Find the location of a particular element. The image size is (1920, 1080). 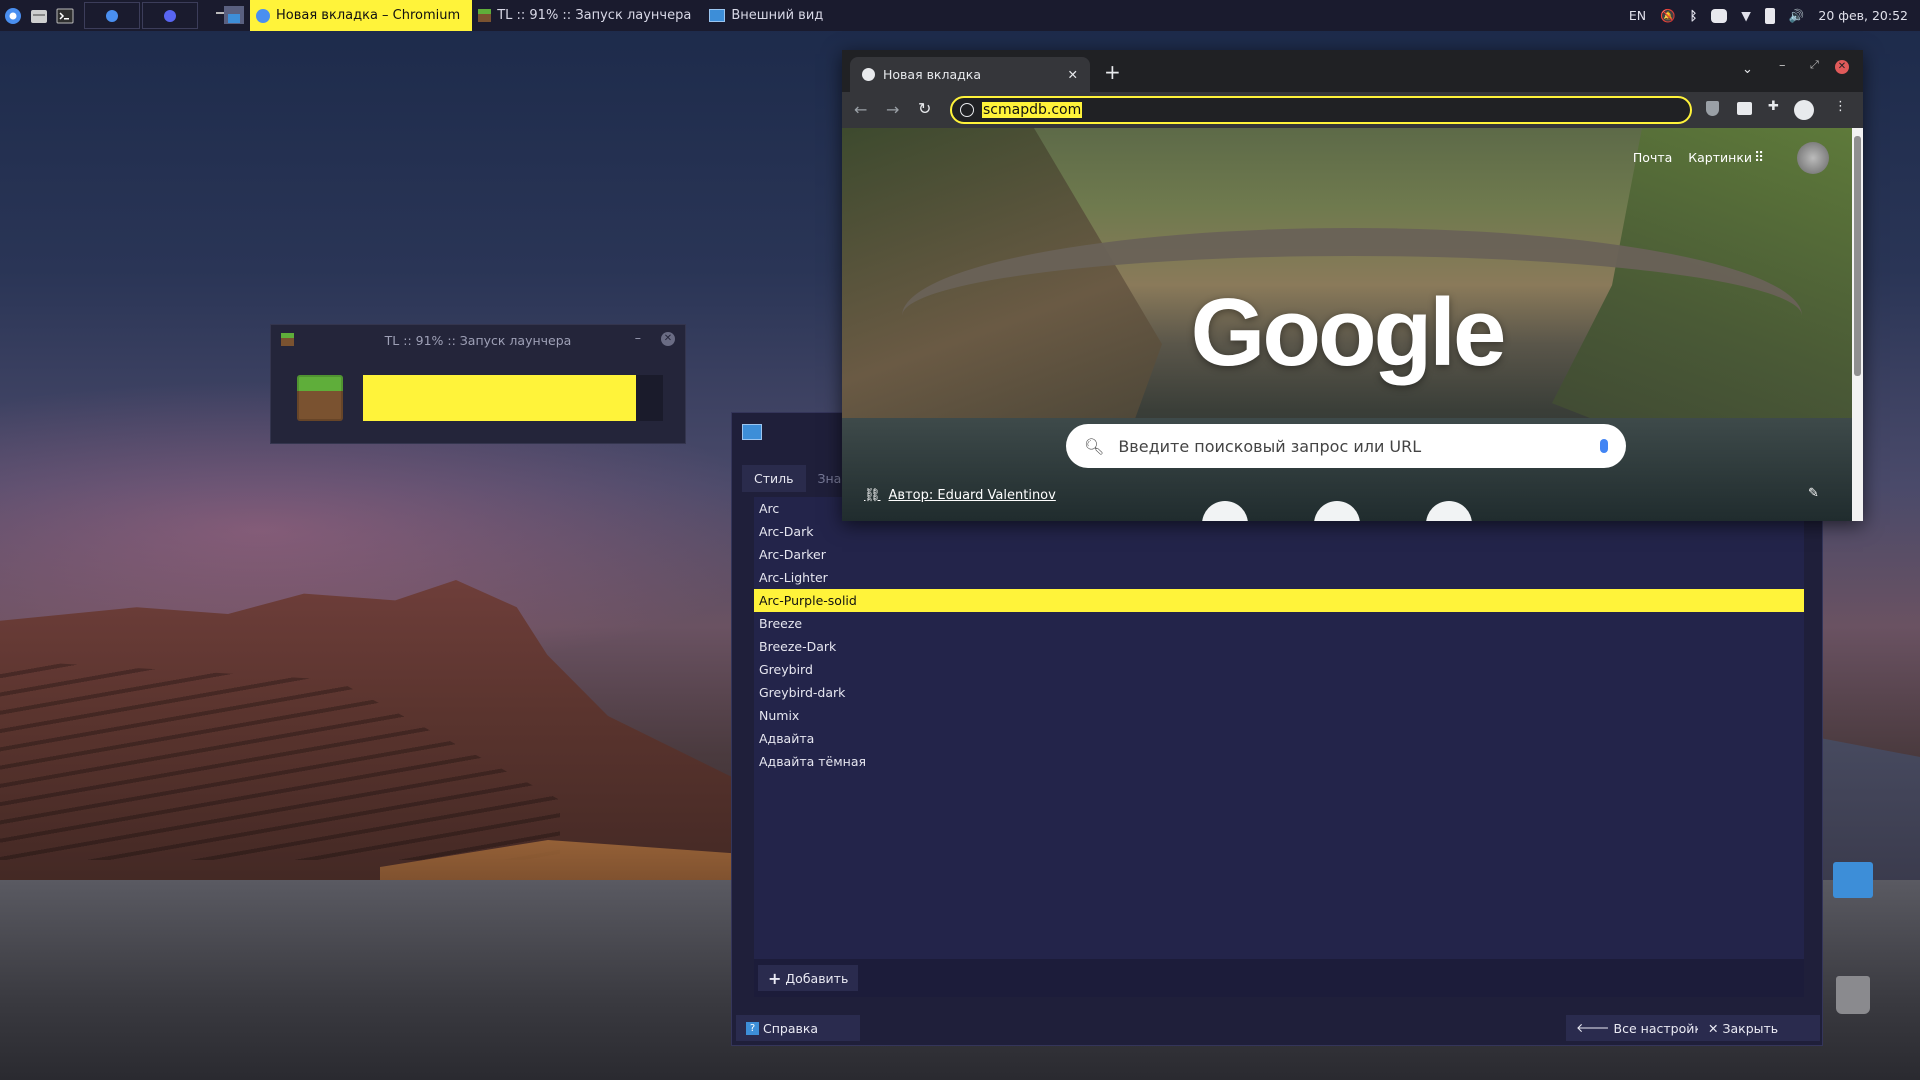

battery-icon is located at coordinates (1769, 15).